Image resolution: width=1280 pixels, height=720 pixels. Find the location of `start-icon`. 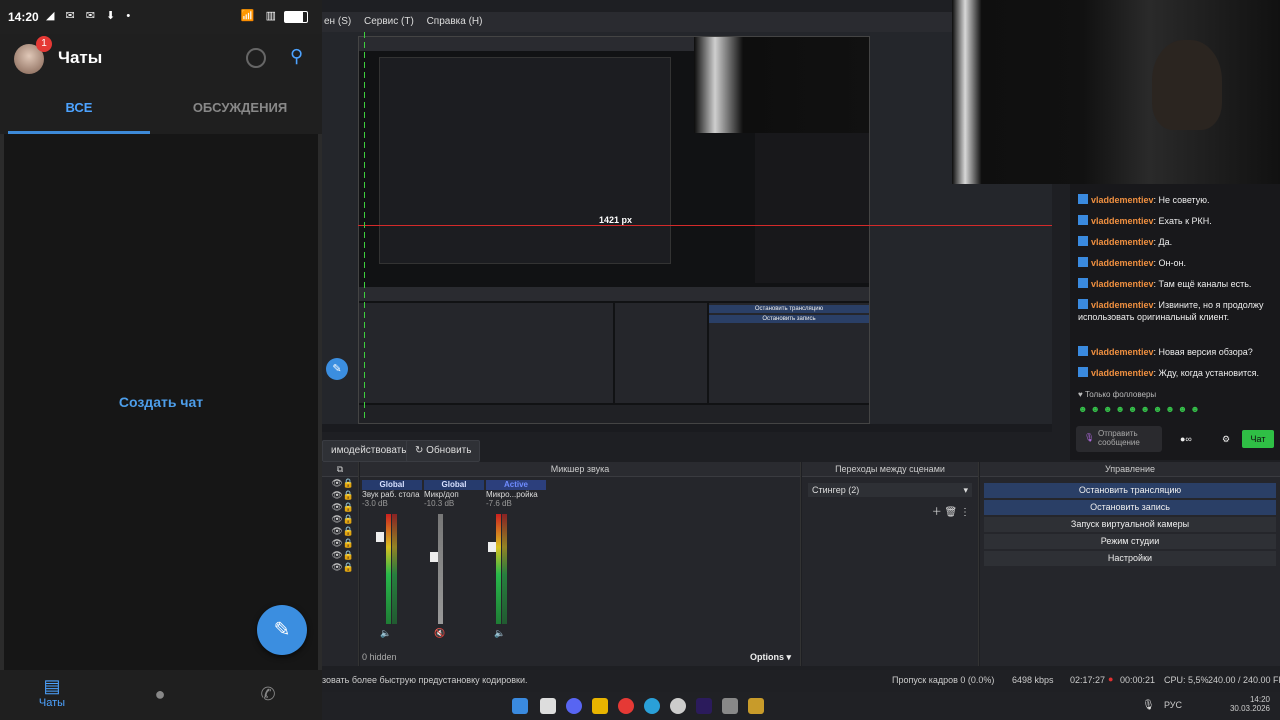

start-icon is located at coordinates (520, 706).